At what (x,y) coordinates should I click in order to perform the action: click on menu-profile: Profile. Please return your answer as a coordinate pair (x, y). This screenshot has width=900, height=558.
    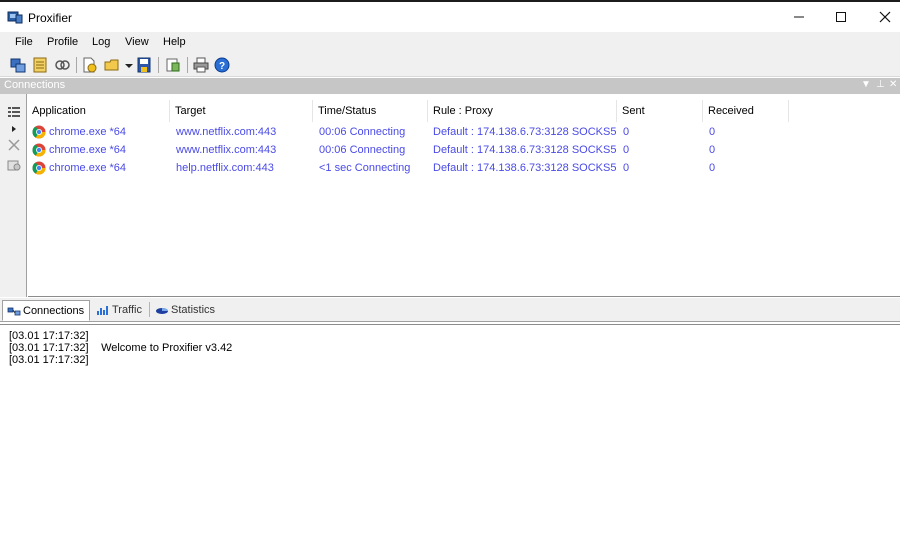
    Looking at the image, I should click on (62, 42).